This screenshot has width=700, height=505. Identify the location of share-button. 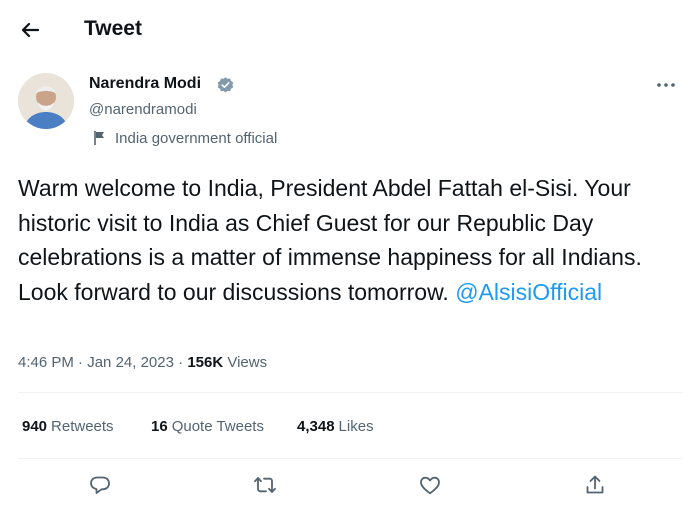
(595, 485).